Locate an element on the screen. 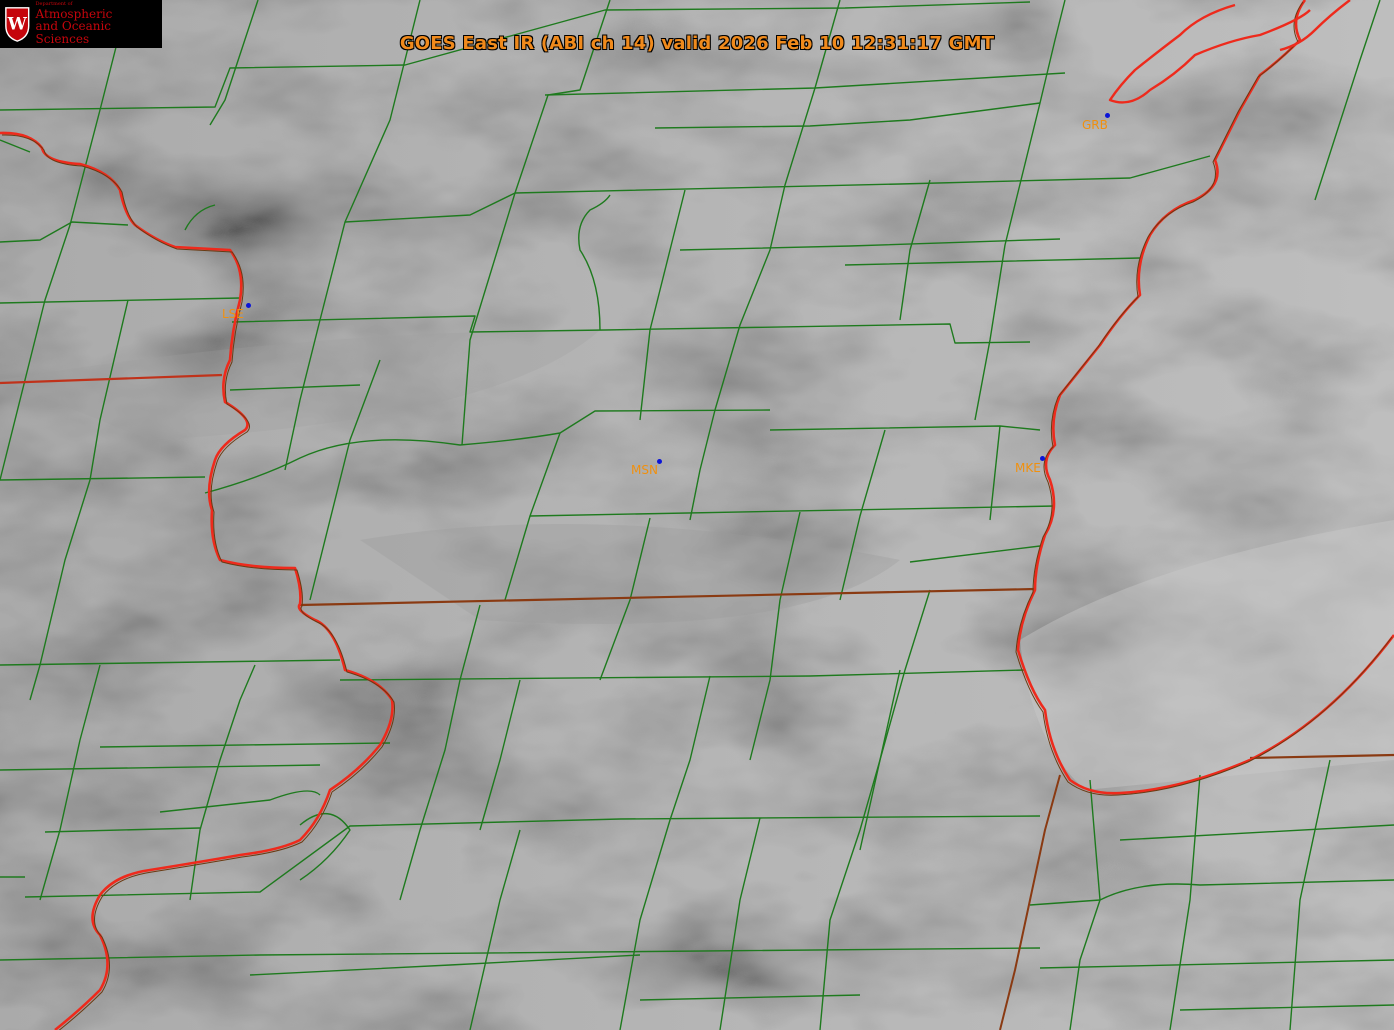 The height and width of the screenshot is (1030, 1394). station-label-mke: MKE is located at coordinates (1028, 468).